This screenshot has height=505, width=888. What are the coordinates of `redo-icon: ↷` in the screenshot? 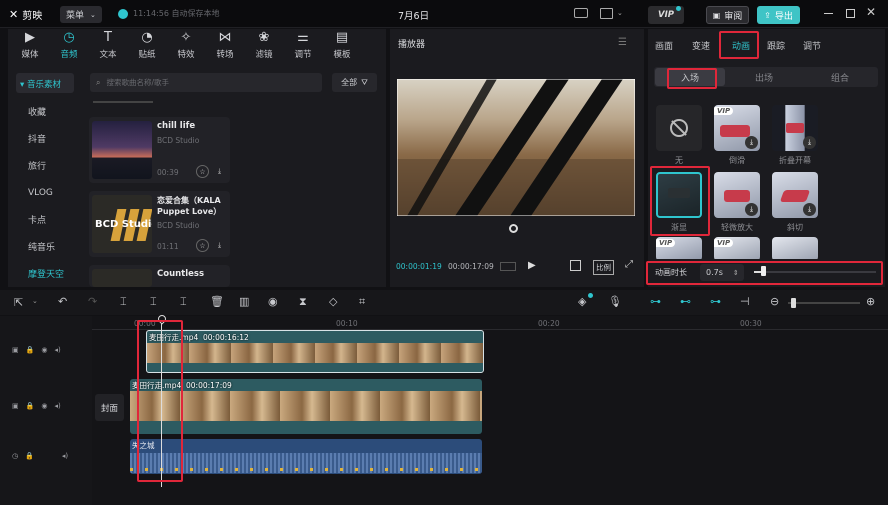 It's located at (92, 301).